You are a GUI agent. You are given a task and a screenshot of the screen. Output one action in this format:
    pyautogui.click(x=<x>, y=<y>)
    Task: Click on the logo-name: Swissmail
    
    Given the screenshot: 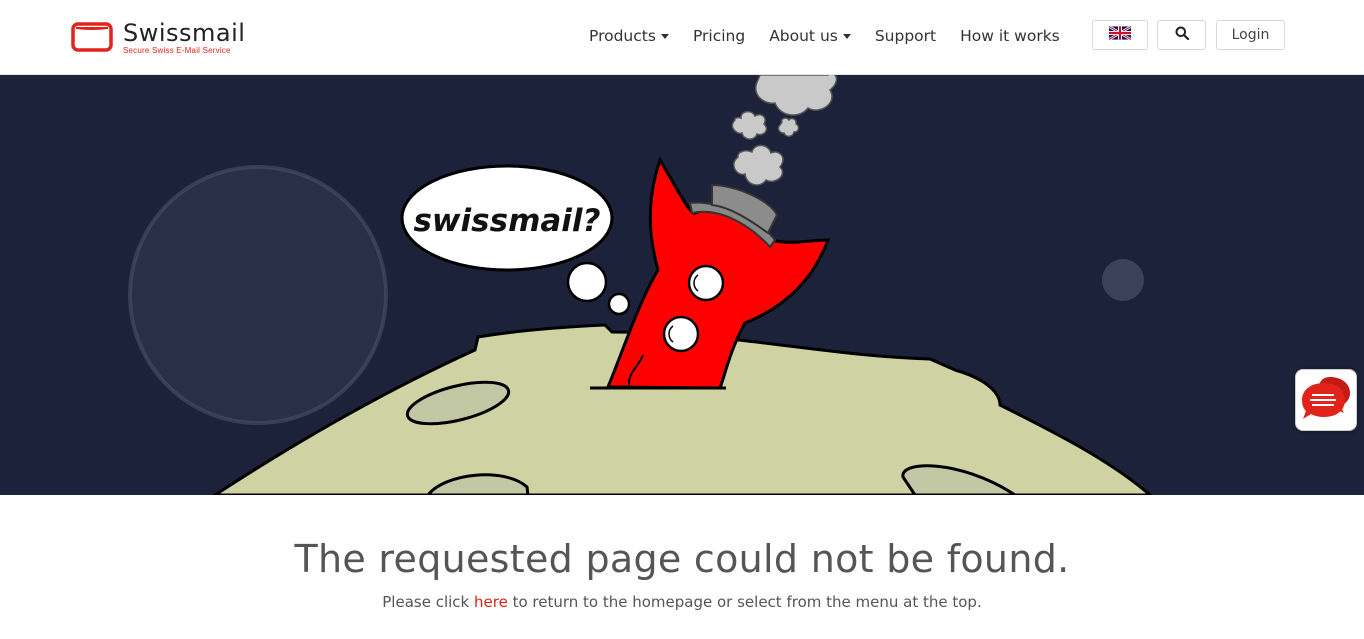 What is the action you would take?
    pyautogui.click(x=184, y=32)
    